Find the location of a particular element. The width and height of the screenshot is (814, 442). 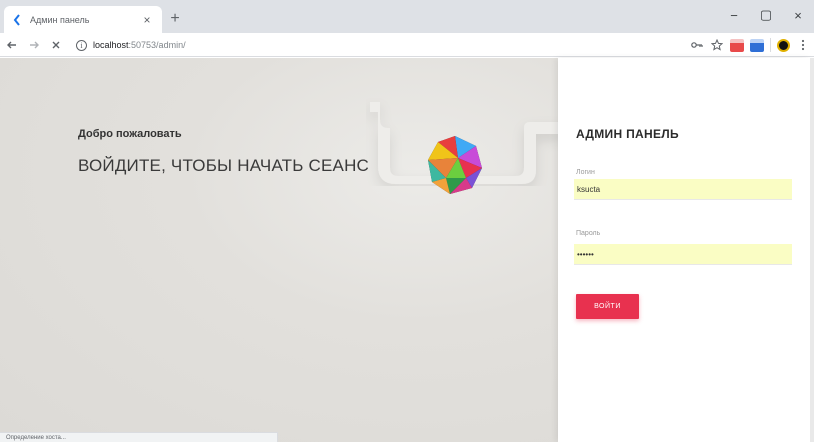

browser-toolbar: i localhost :50753/admin/ is located at coordinates (407, 45).